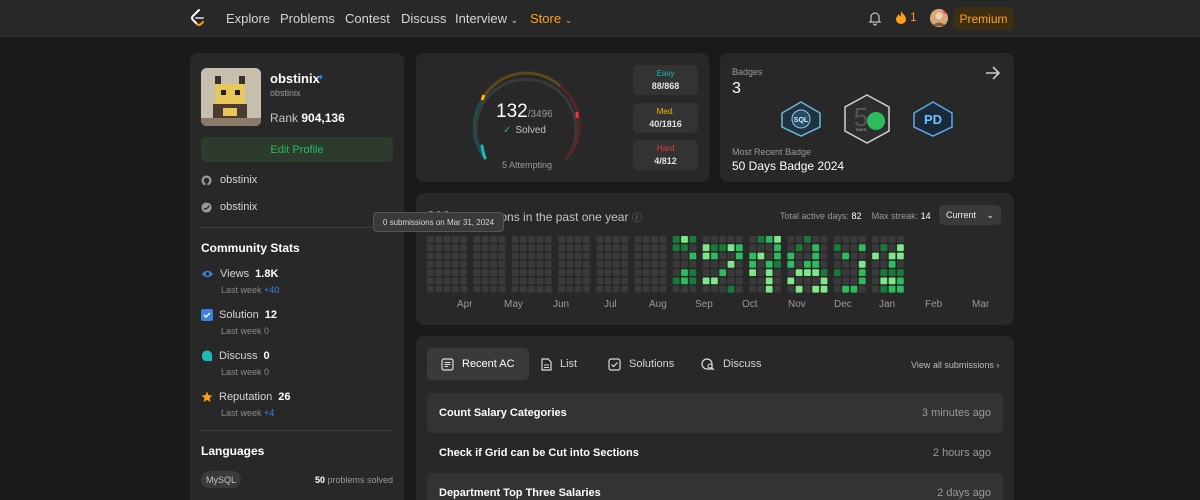 This screenshot has height=500, width=1200. I want to click on premium-button: Premium, so click(983, 18).